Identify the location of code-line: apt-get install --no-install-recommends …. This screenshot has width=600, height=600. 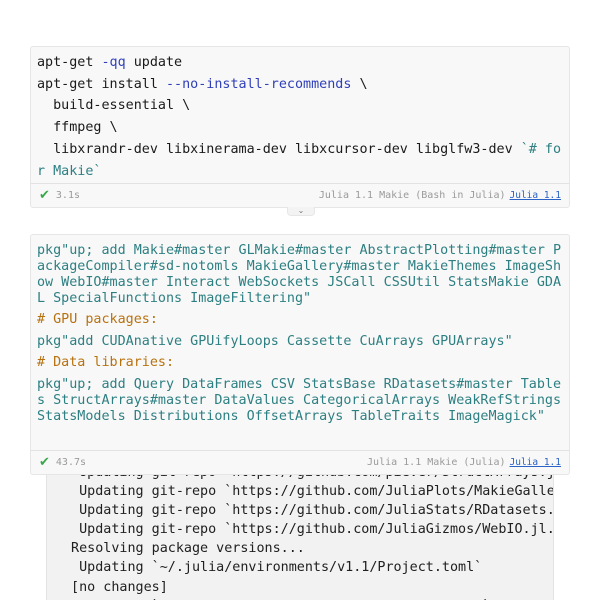
(300, 85).